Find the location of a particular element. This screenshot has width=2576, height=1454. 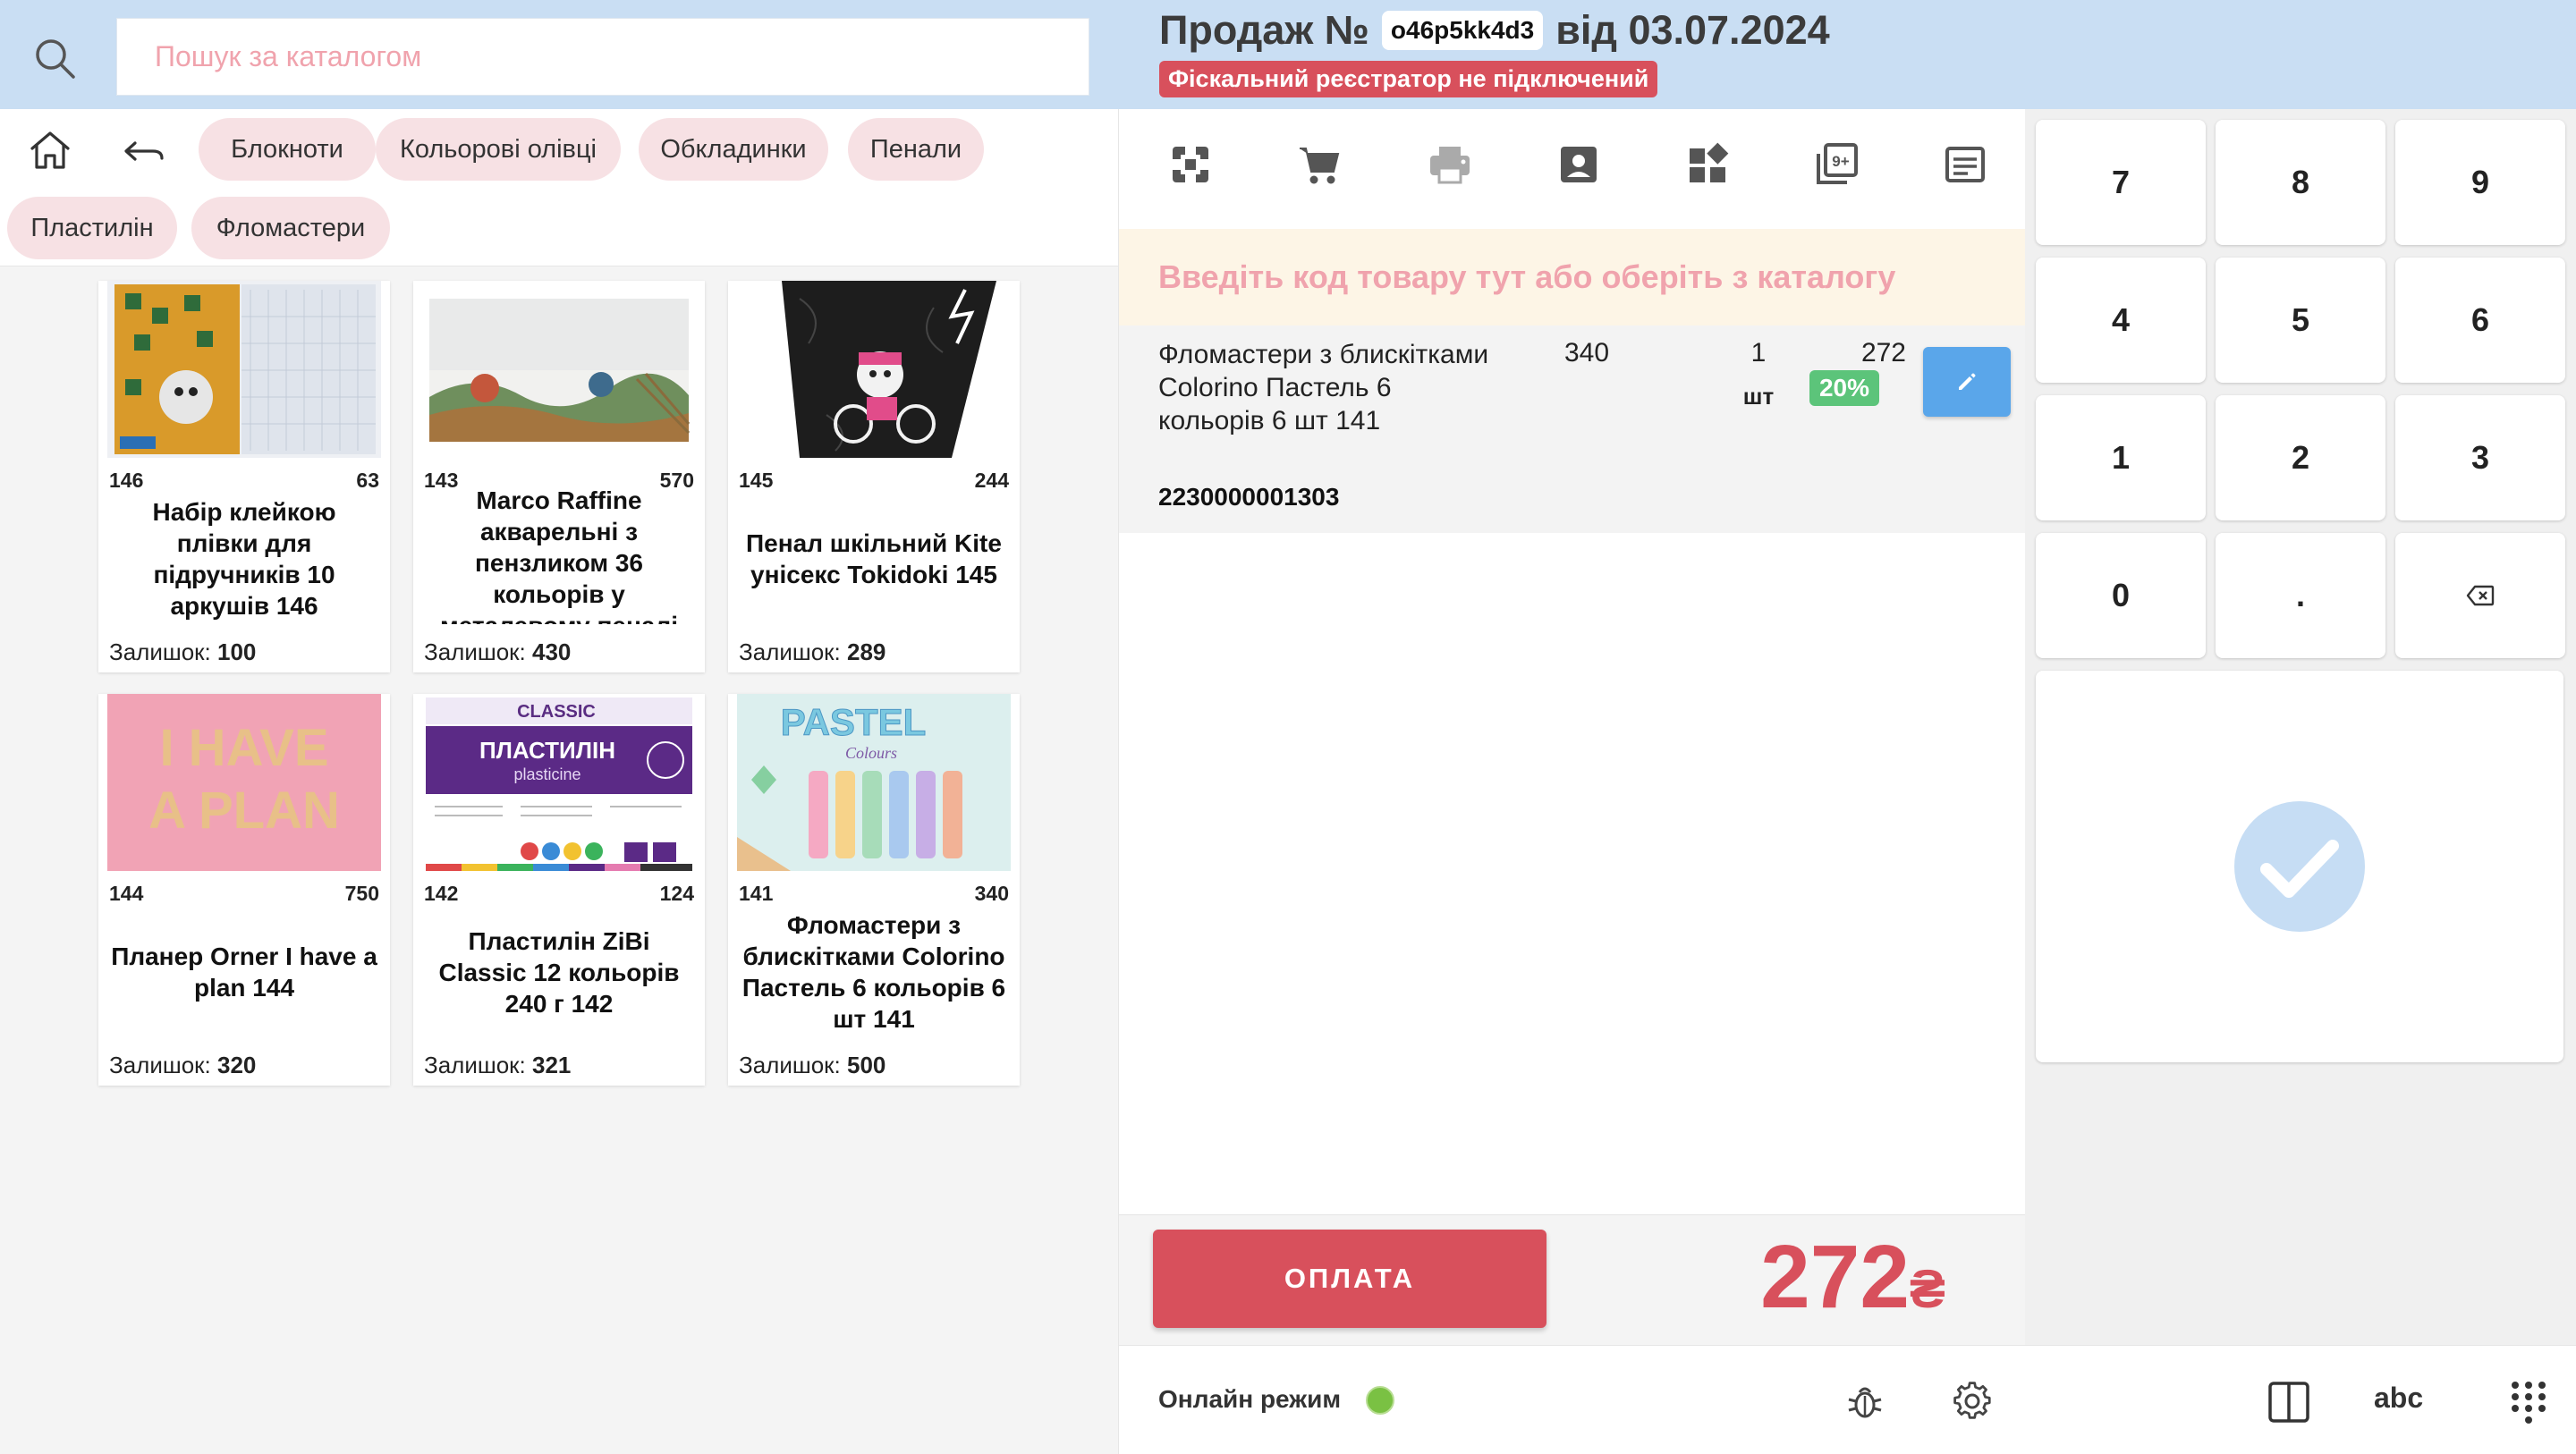

product-image-markers: PASTEL Colours is located at coordinates (874, 783).